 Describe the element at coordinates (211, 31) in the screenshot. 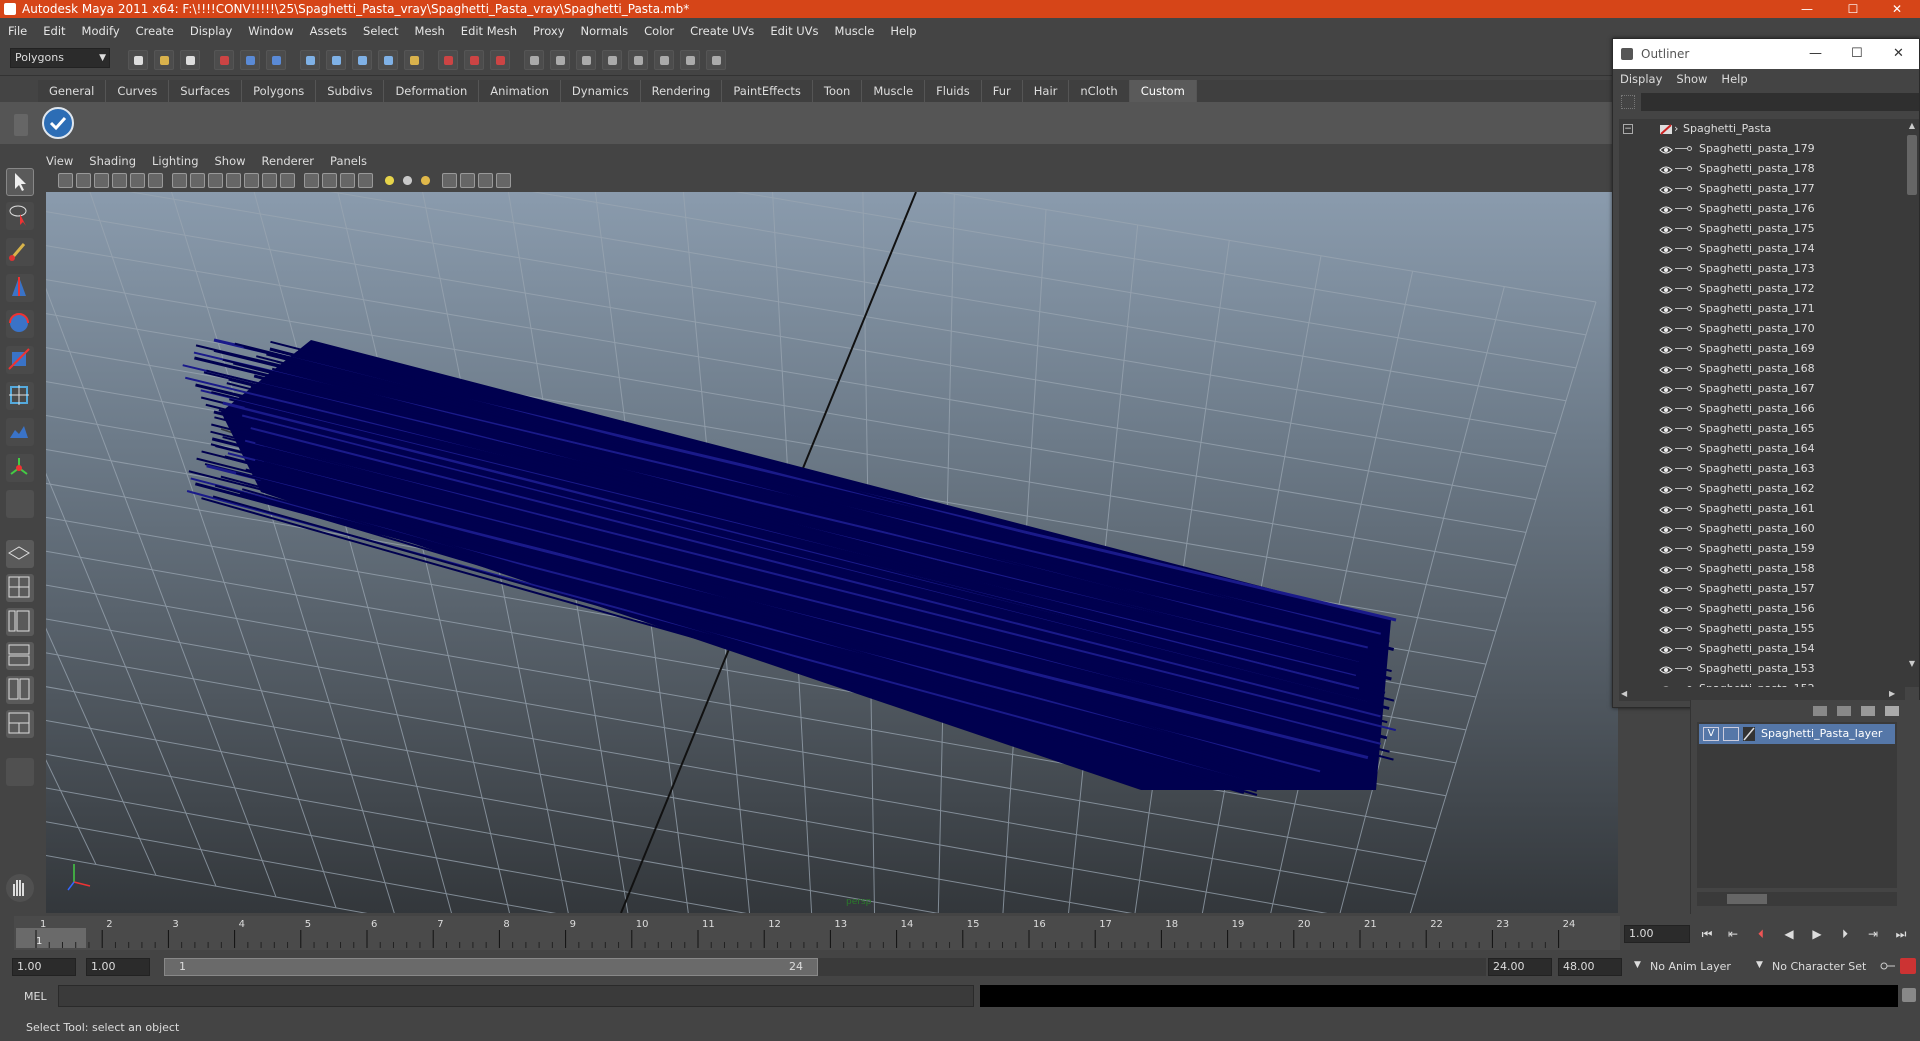

I see `menu-display: Display` at that location.